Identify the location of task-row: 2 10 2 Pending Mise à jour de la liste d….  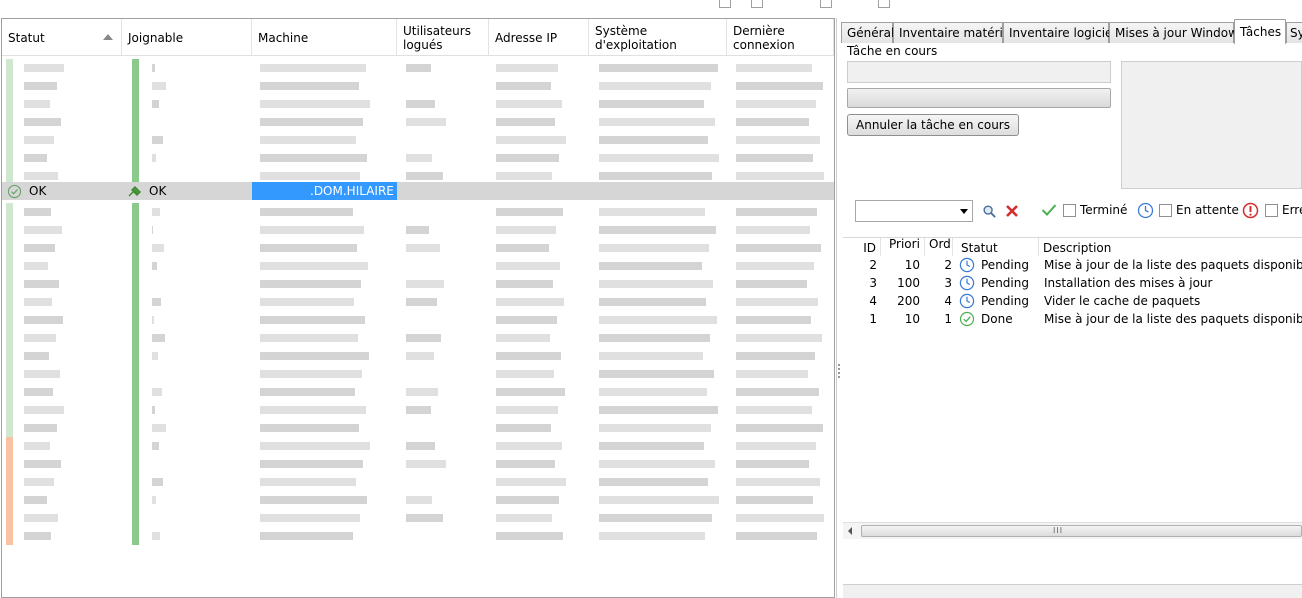
(1072, 265).